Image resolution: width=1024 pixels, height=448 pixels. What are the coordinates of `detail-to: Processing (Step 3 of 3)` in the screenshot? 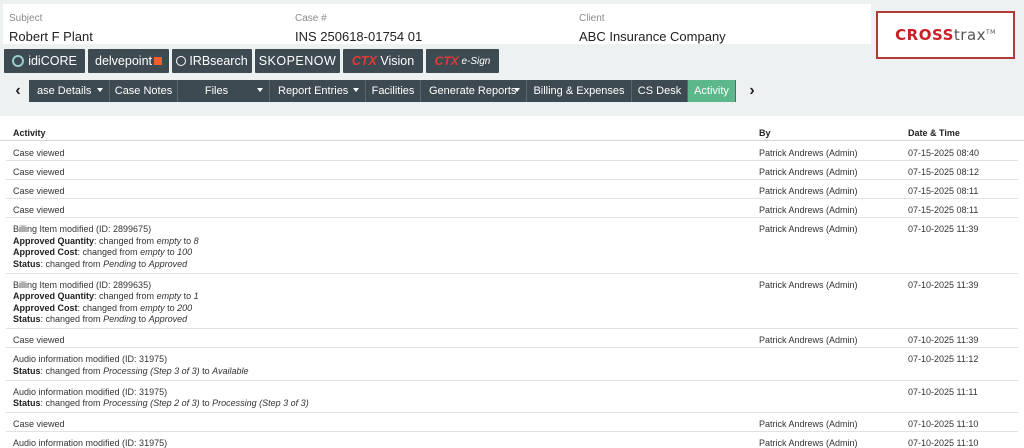 It's located at (260, 403).